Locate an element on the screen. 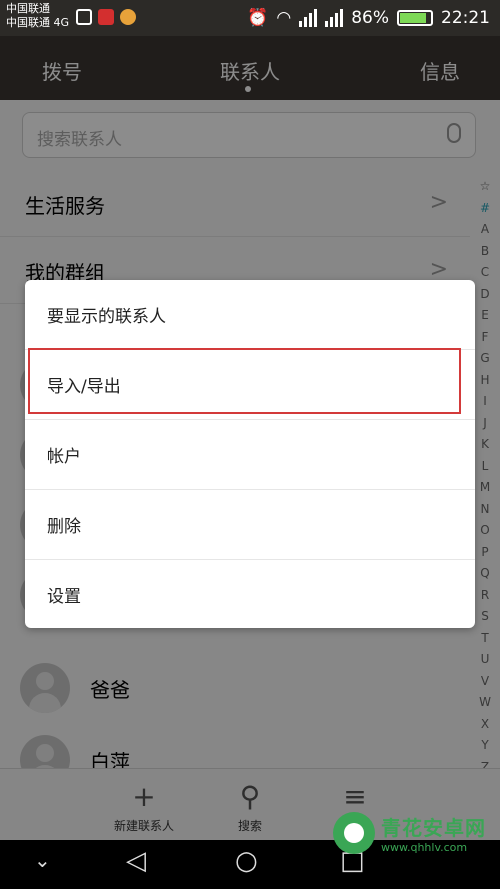 The width and height of the screenshot is (500, 889). battery-icon is located at coordinates (415, 18).